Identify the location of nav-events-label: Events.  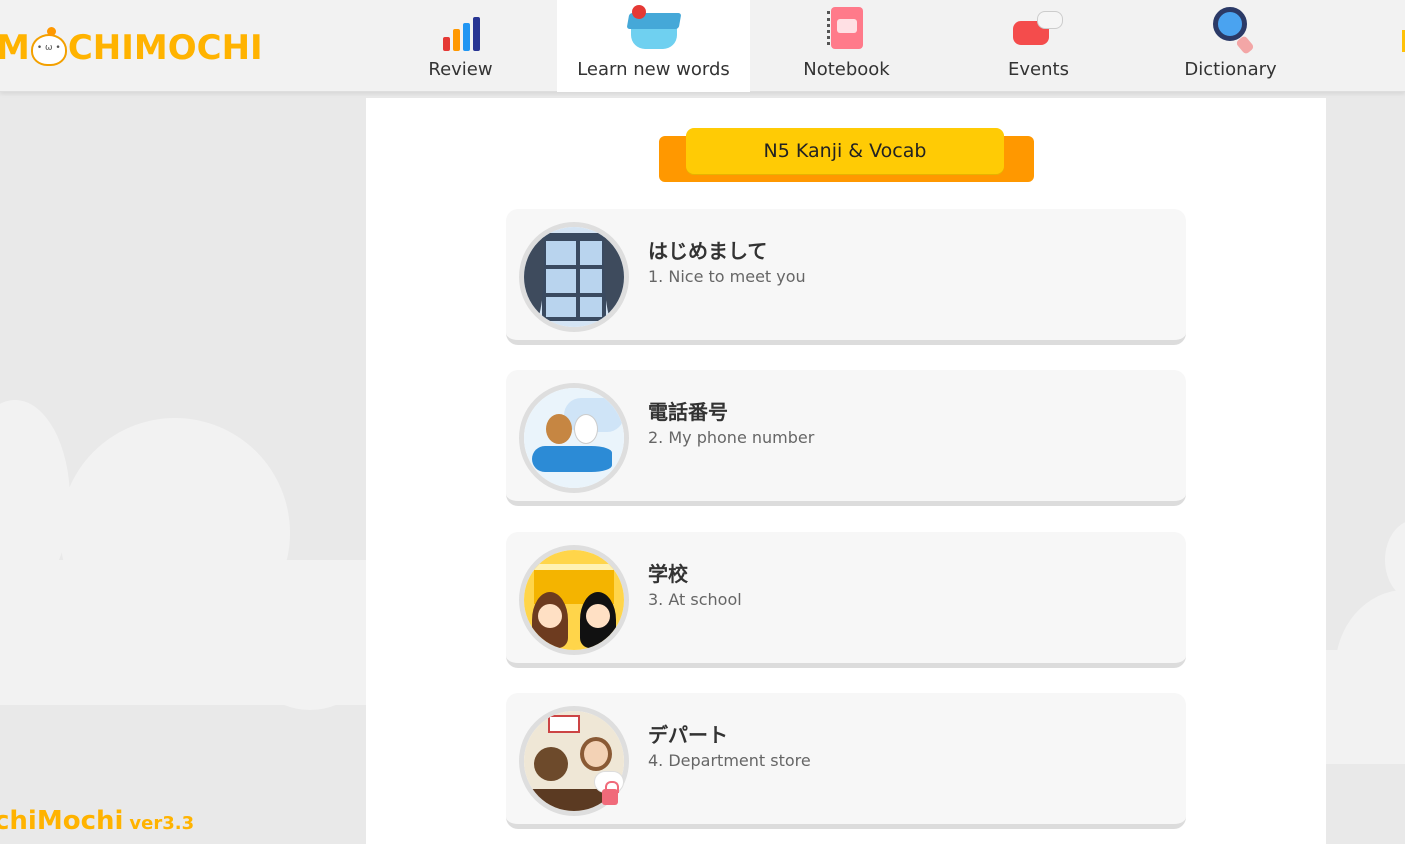
(1038, 69).